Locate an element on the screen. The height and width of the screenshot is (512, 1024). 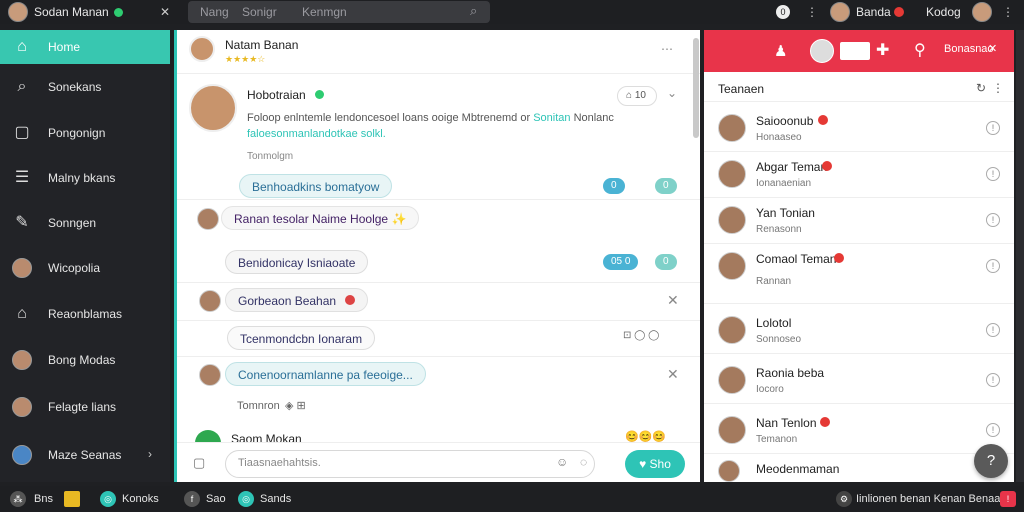
attach-icon: ▢ is located at coordinates (199, 463).